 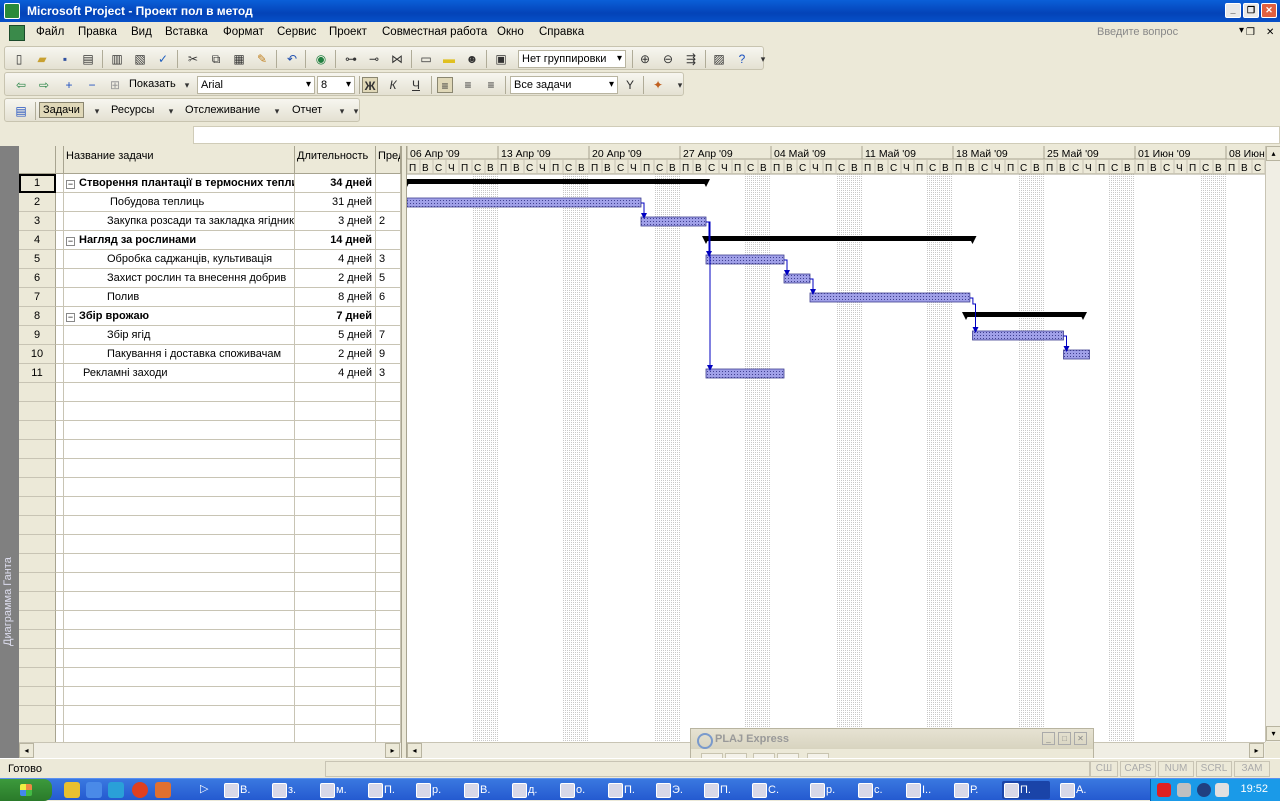 What do you see at coordinates (26, 750) in the screenshot?
I see `scroll-left-icon: ◂` at bounding box center [26, 750].